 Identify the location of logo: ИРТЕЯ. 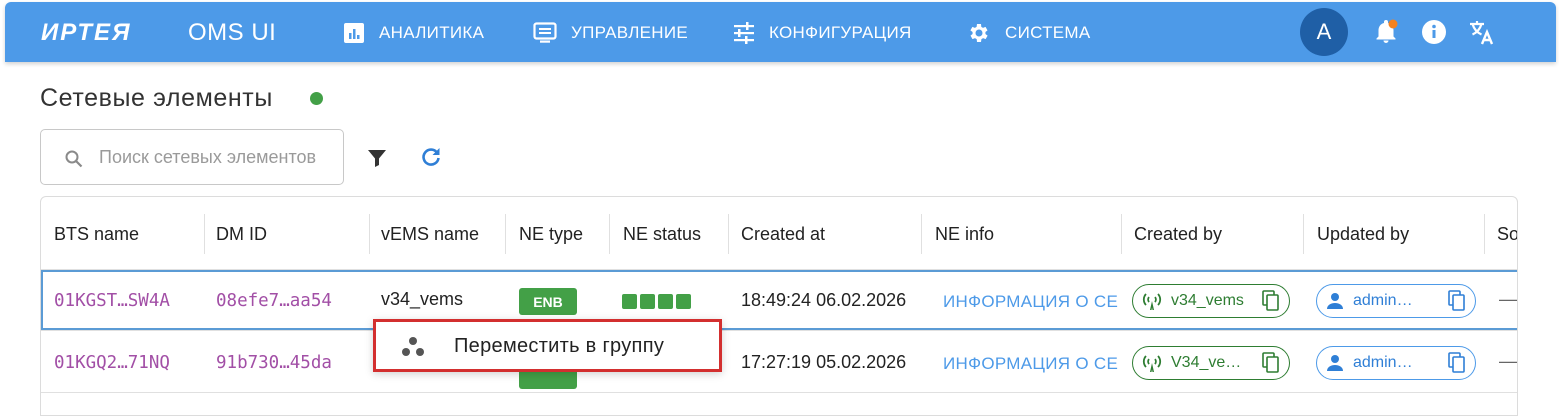
(86, 32).